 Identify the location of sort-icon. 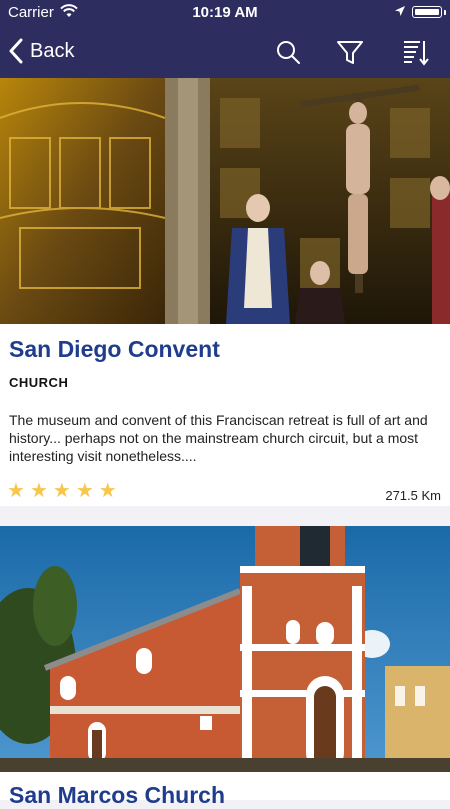
(416, 53).